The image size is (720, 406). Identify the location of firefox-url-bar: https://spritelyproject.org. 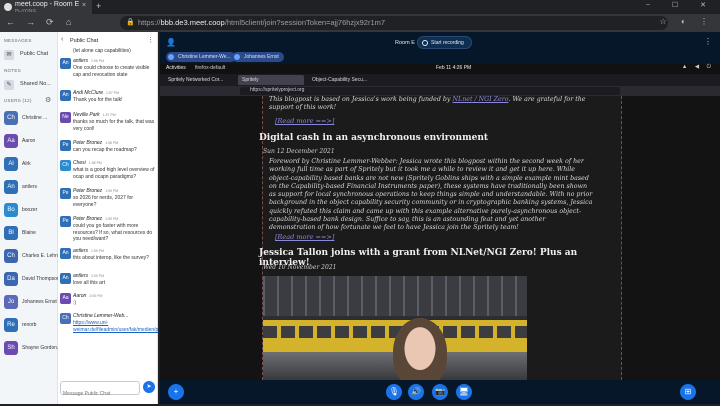
(440, 91).